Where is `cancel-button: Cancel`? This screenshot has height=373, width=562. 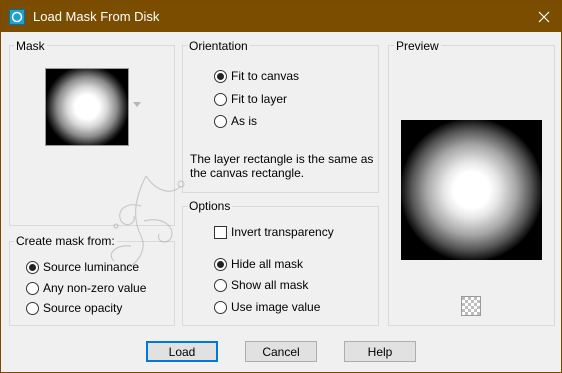 cancel-button: Cancel is located at coordinates (281, 351).